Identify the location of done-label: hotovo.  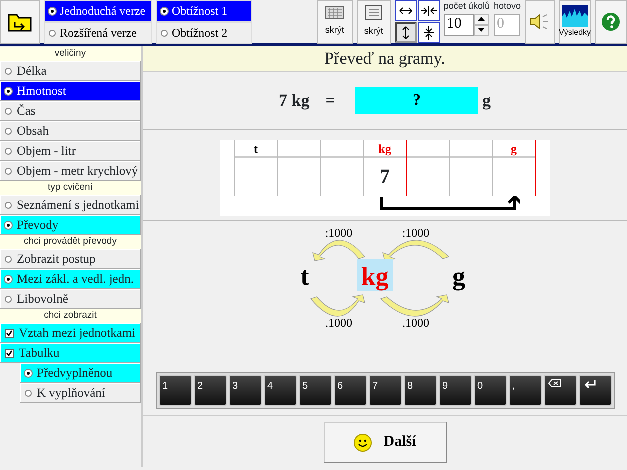
(507, 6).